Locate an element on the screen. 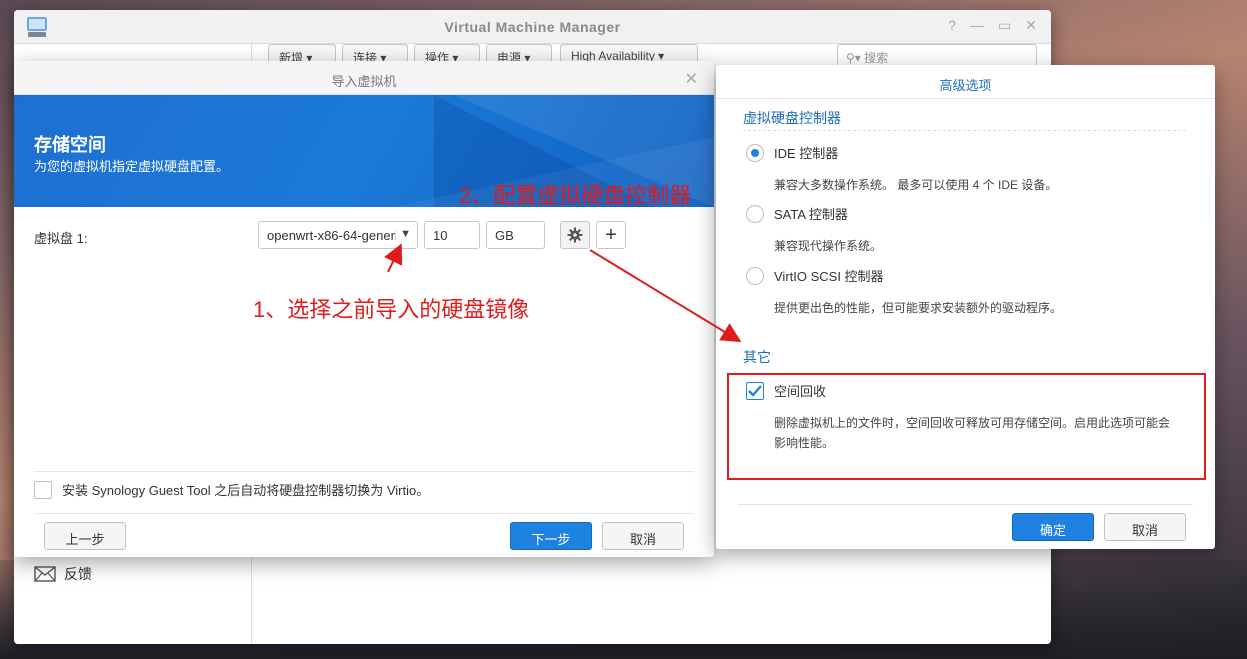  next-button: 下一步 is located at coordinates (551, 536).